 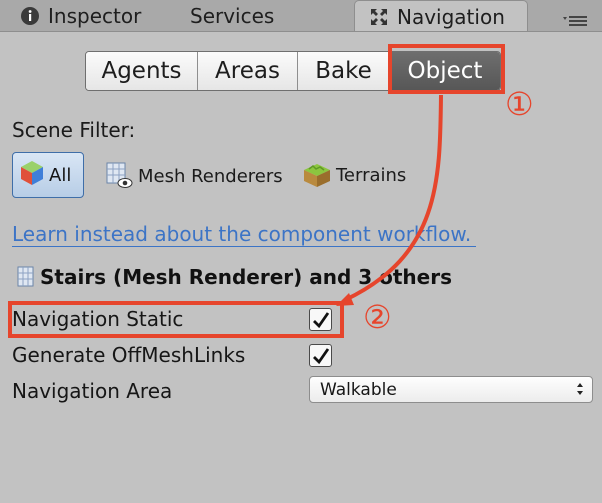 I want to click on checkmark-icon, so click(x=320, y=355).